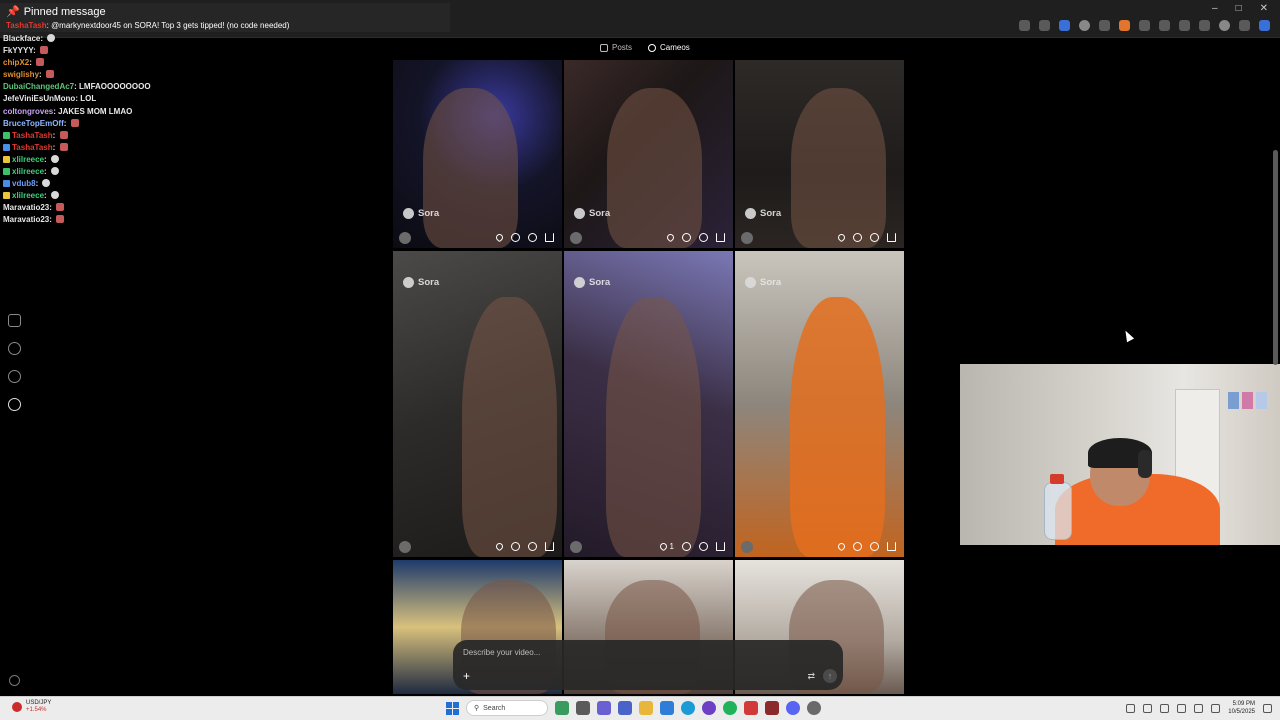  What do you see at coordinates (14, 320) in the screenshot?
I see `home-icon` at bounding box center [14, 320].